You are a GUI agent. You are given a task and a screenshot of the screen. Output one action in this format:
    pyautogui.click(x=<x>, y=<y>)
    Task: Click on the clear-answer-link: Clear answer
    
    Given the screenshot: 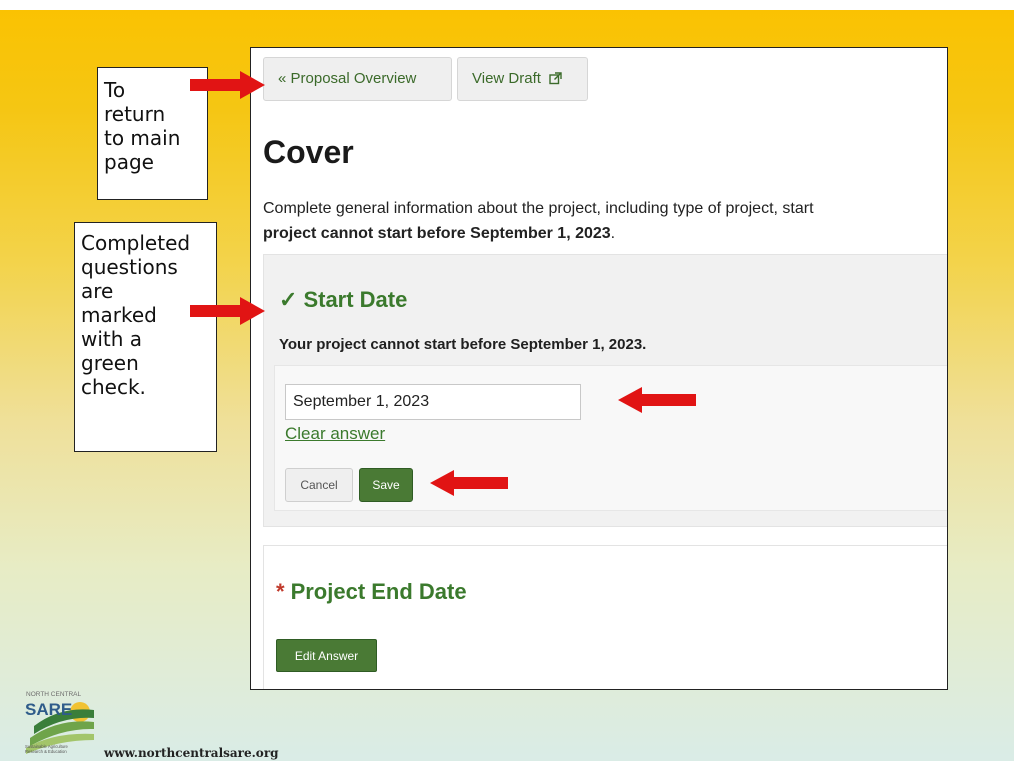 What is the action you would take?
    pyautogui.click(x=335, y=434)
    